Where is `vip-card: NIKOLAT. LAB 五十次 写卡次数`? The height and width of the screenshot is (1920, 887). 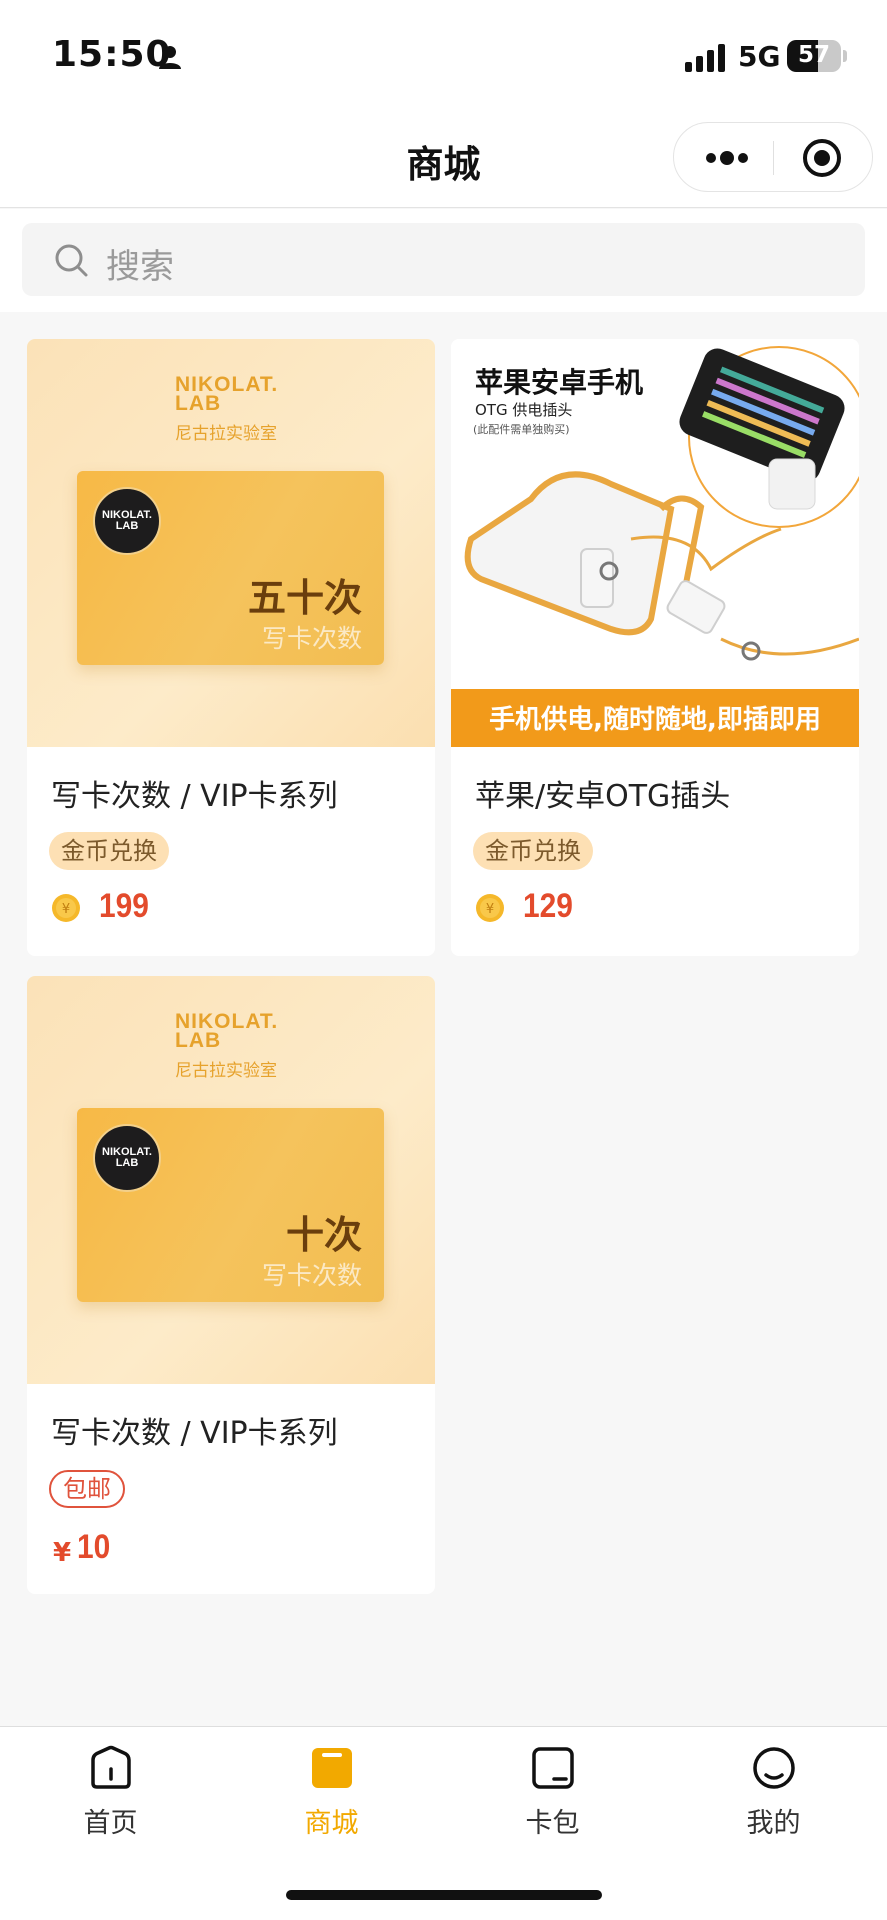 vip-card: NIKOLAT. LAB 五十次 写卡次数 is located at coordinates (230, 568).